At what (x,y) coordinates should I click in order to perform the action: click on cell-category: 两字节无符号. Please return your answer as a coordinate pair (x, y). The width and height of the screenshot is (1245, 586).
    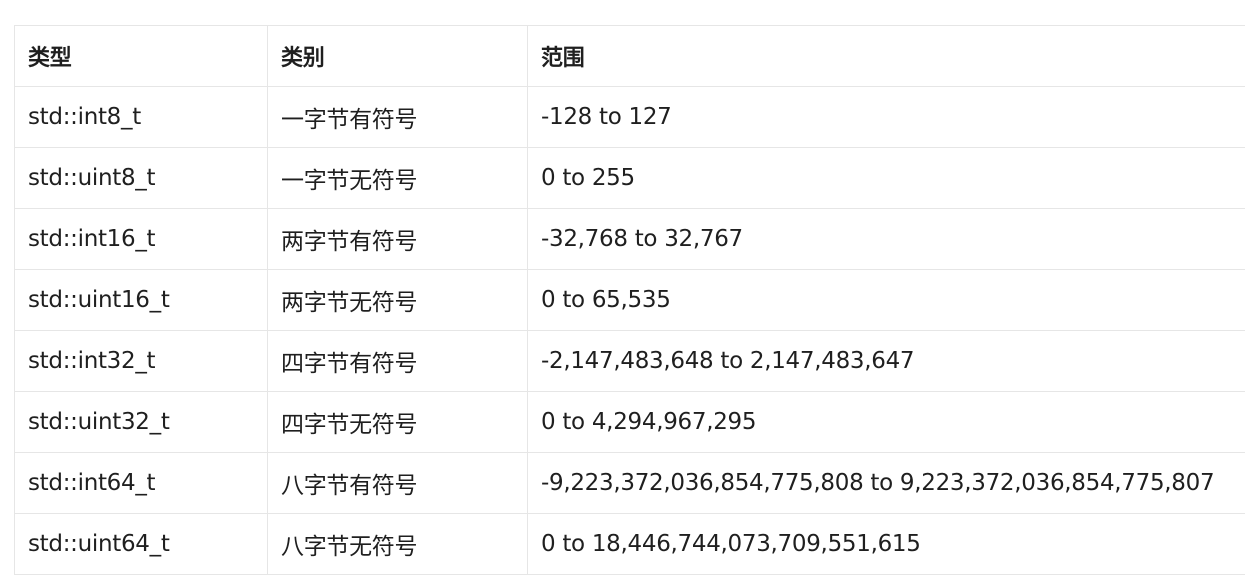
    Looking at the image, I should click on (397, 300).